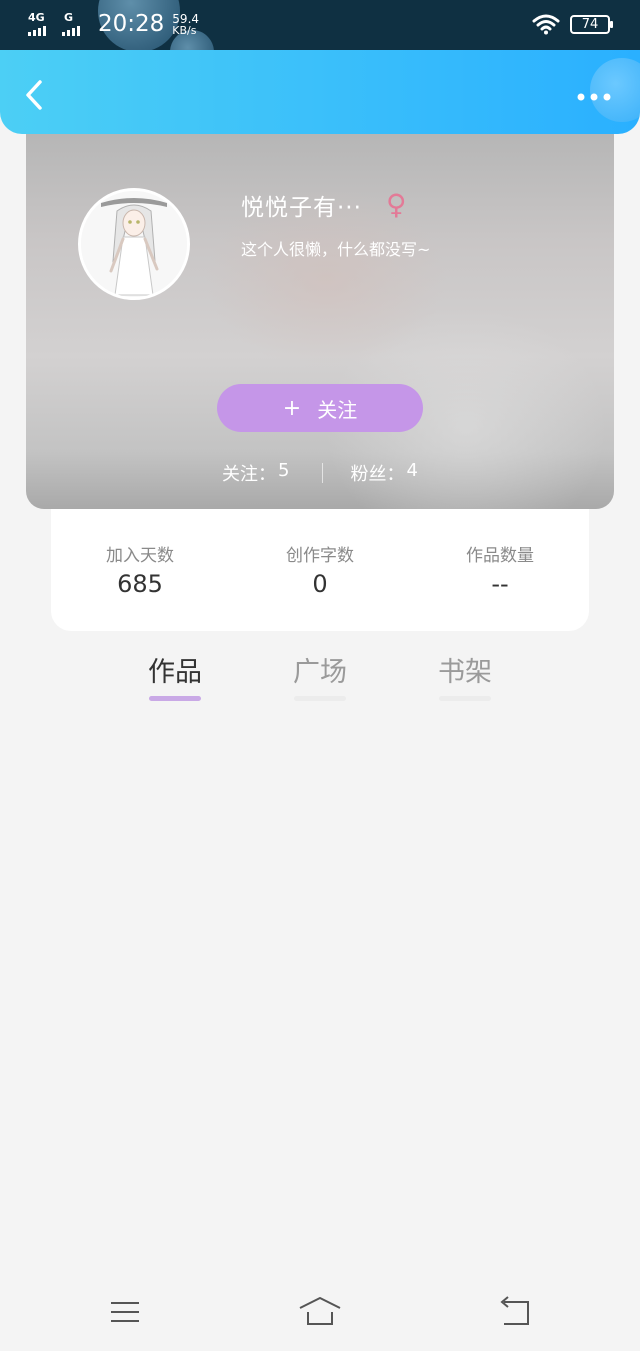 The height and width of the screenshot is (1351, 640). Describe the element at coordinates (320, 572) in the screenshot. I see `stat-word-count: 创作字数 0` at that location.